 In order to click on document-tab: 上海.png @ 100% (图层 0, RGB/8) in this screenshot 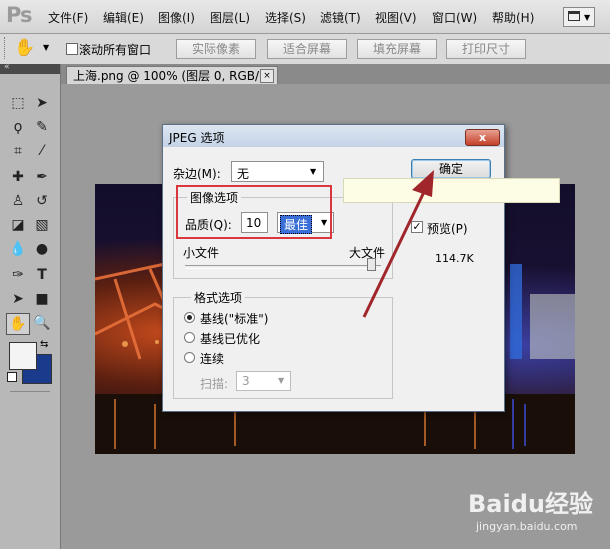, I will do `click(172, 75)`.